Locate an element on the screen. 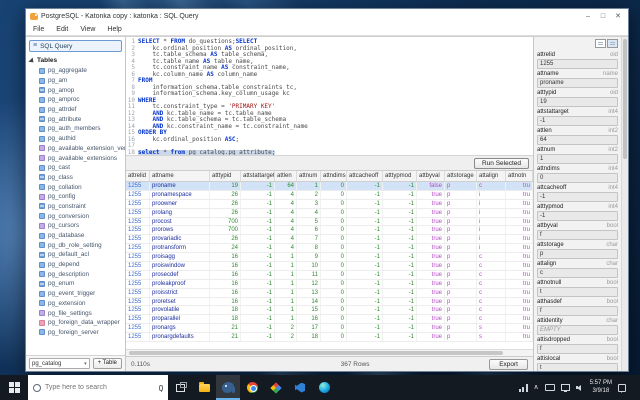 This screenshot has width=640, height=400. sidebar-table-pg_available_extensions: pg_available_extensions is located at coordinates (75, 158).